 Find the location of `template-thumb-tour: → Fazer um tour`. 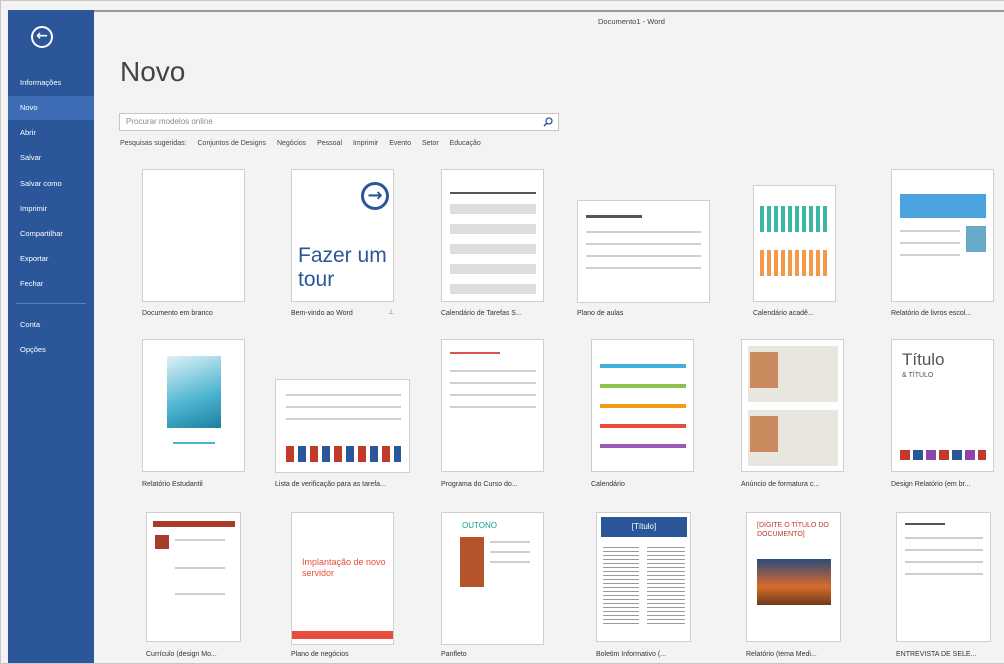

template-thumb-tour: → Fazer um tour is located at coordinates (342, 235).